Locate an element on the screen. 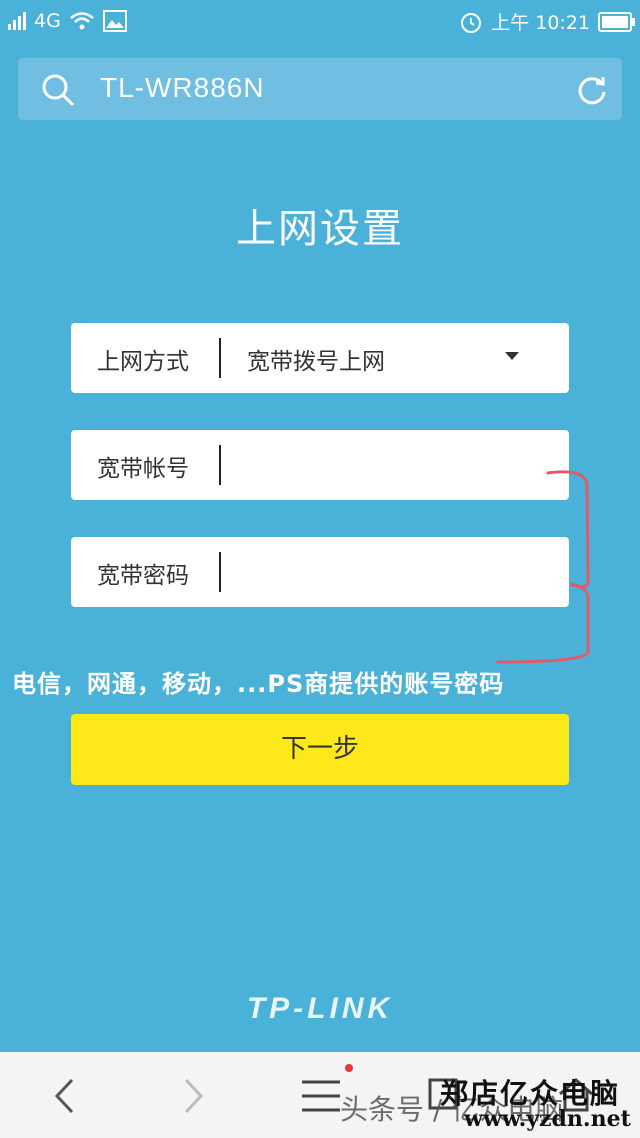  image-notification-icon is located at coordinates (114, 21).